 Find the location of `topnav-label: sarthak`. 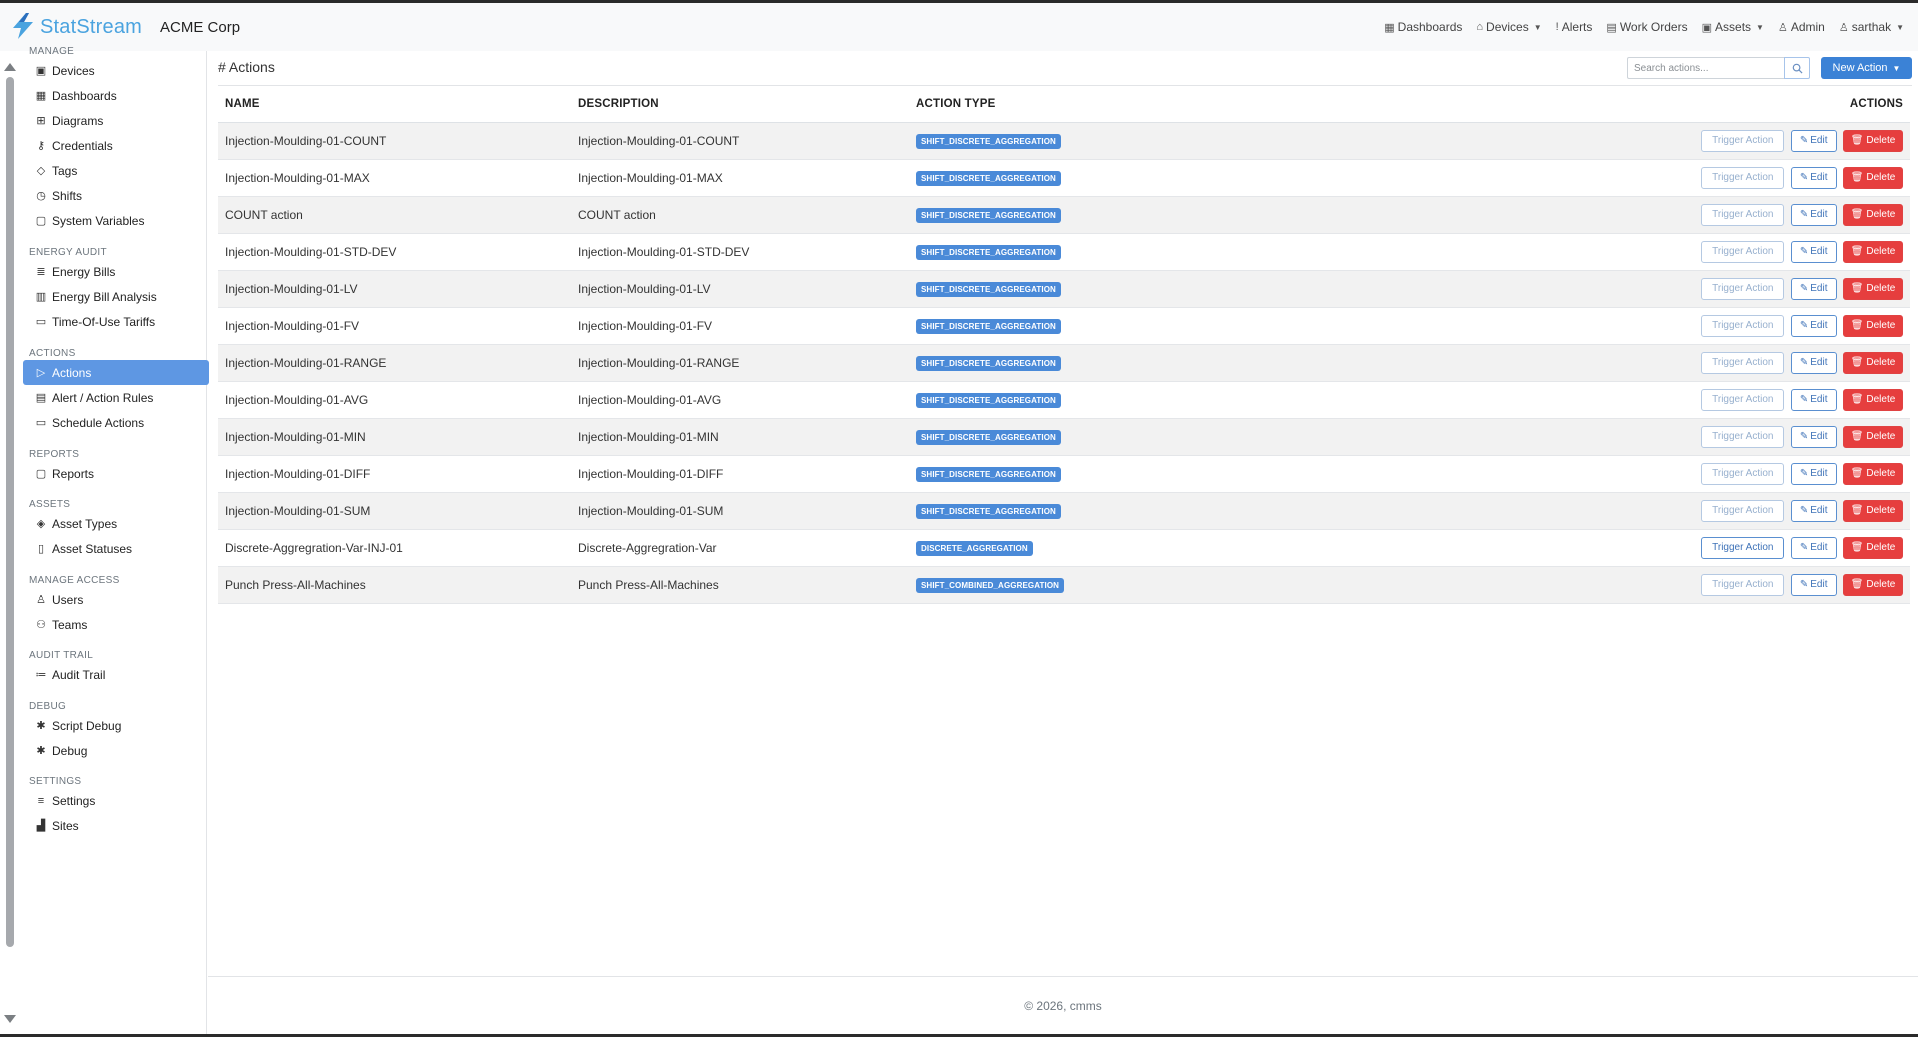

topnav-label: sarthak is located at coordinates (1871, 27).